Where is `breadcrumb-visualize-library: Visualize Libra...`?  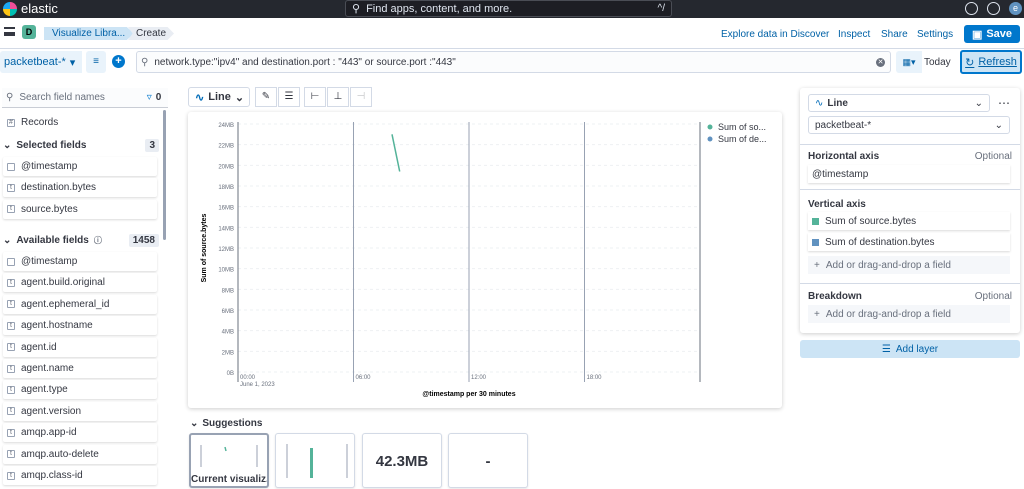 breadcrumb-visualize-library: Visualize Libra... is located at coordinates (89, 33).